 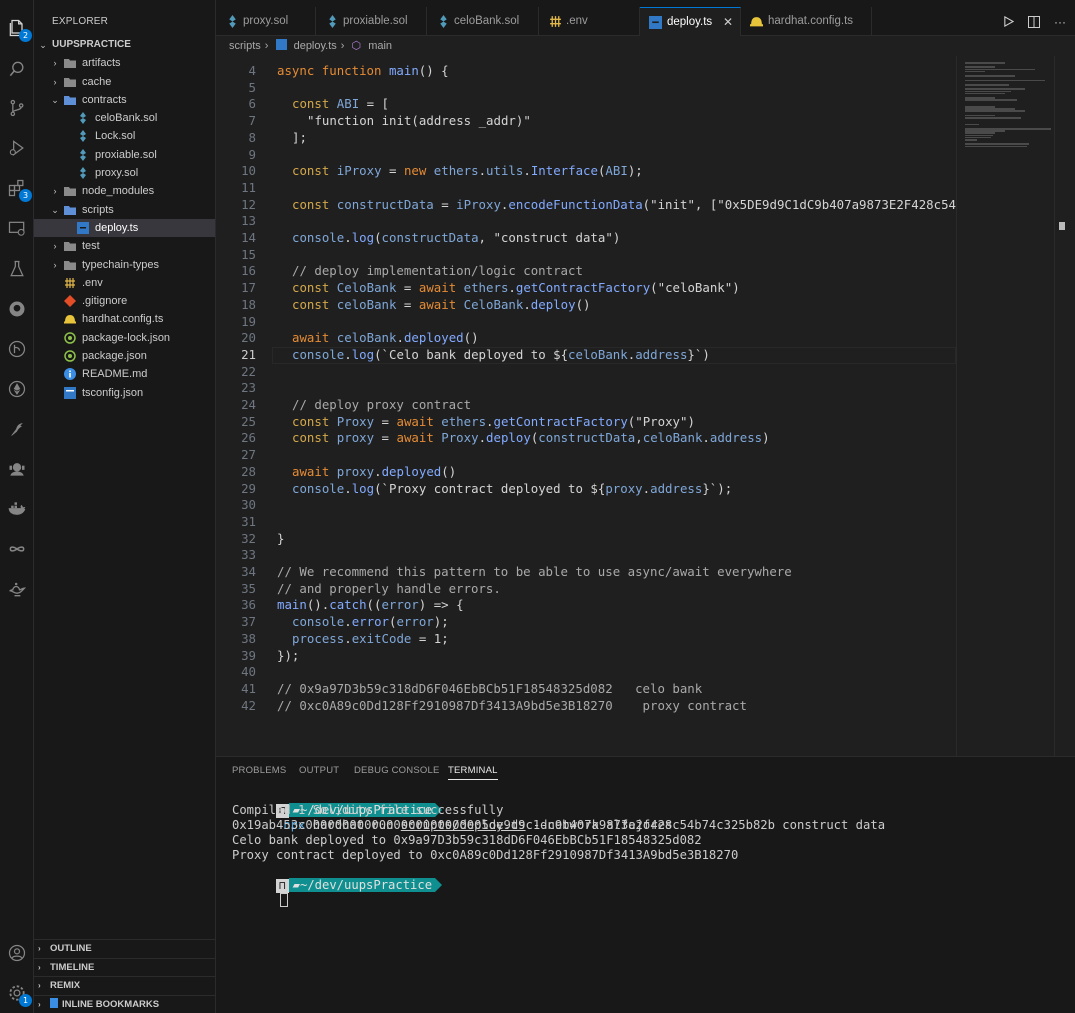 I want to click on code-line: 38 process.exitCode = 1;, so click(x=586, y=639).